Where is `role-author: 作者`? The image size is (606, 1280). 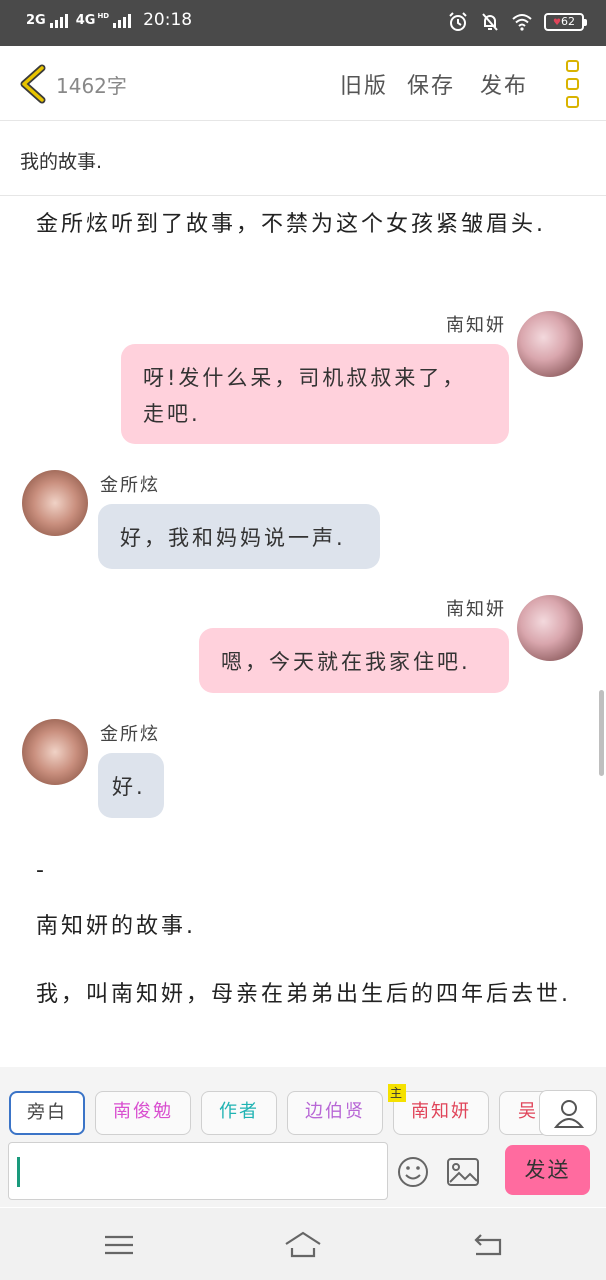 role-author: 作者 is located at coordinates (239, 1113).